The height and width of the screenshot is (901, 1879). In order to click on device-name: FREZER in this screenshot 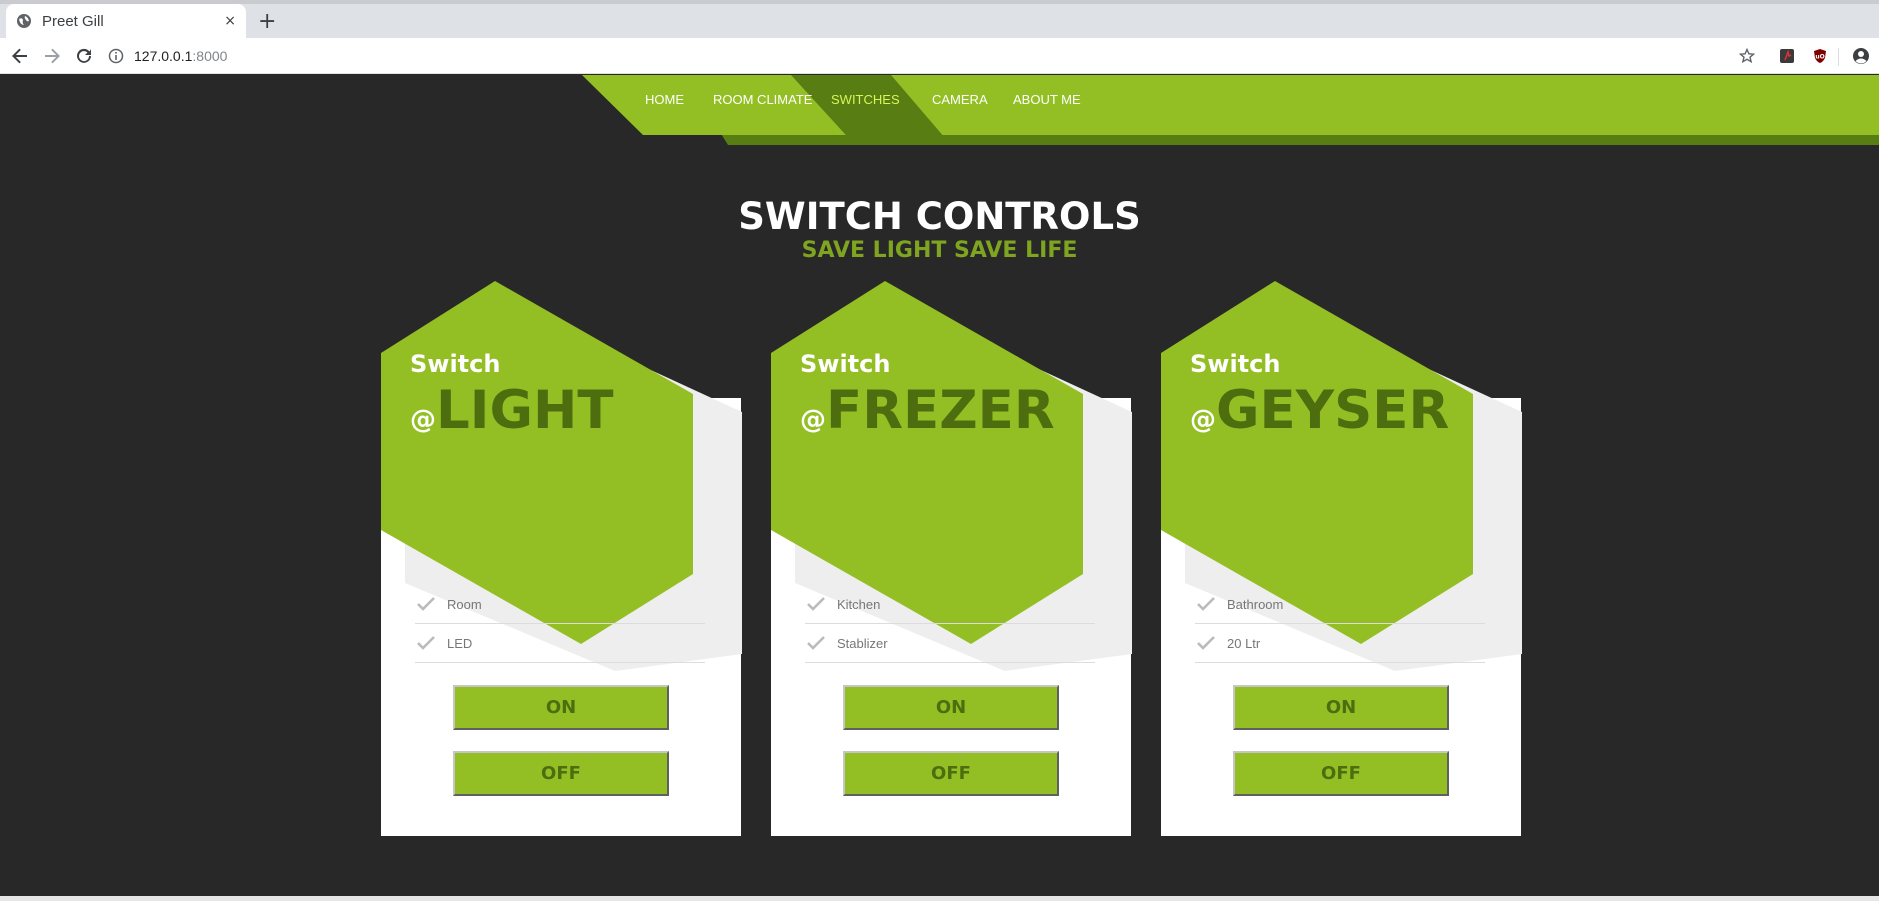, I will do `click(940, 410)`.